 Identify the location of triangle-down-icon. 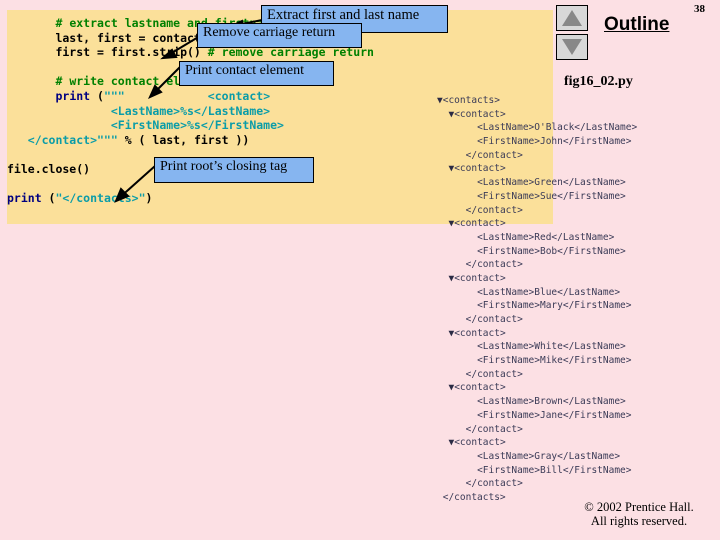
(572, 47).